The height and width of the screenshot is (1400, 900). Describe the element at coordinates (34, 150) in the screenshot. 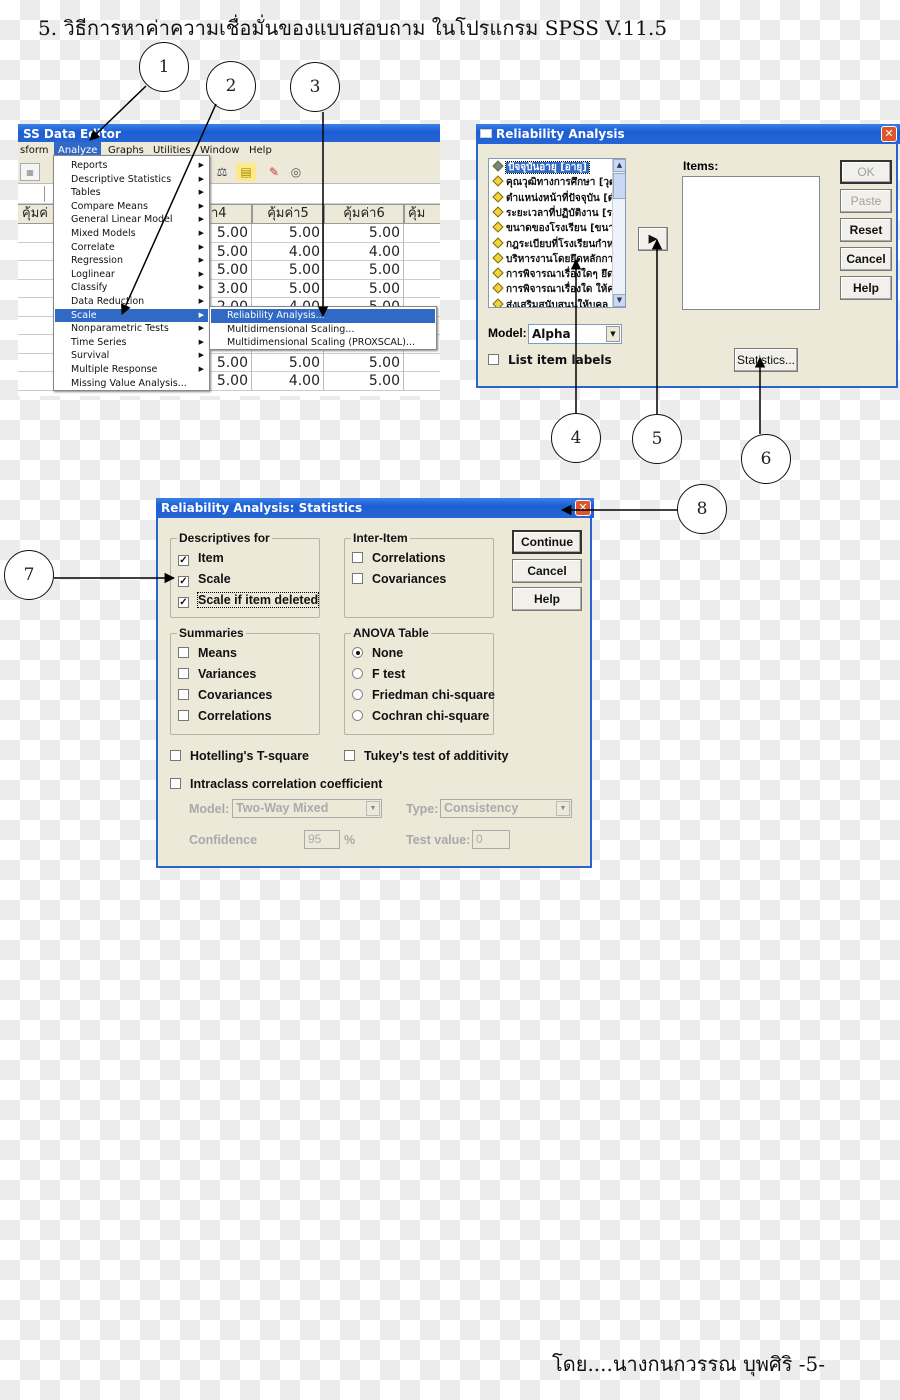

I see `menu-transform: sform` at that location.